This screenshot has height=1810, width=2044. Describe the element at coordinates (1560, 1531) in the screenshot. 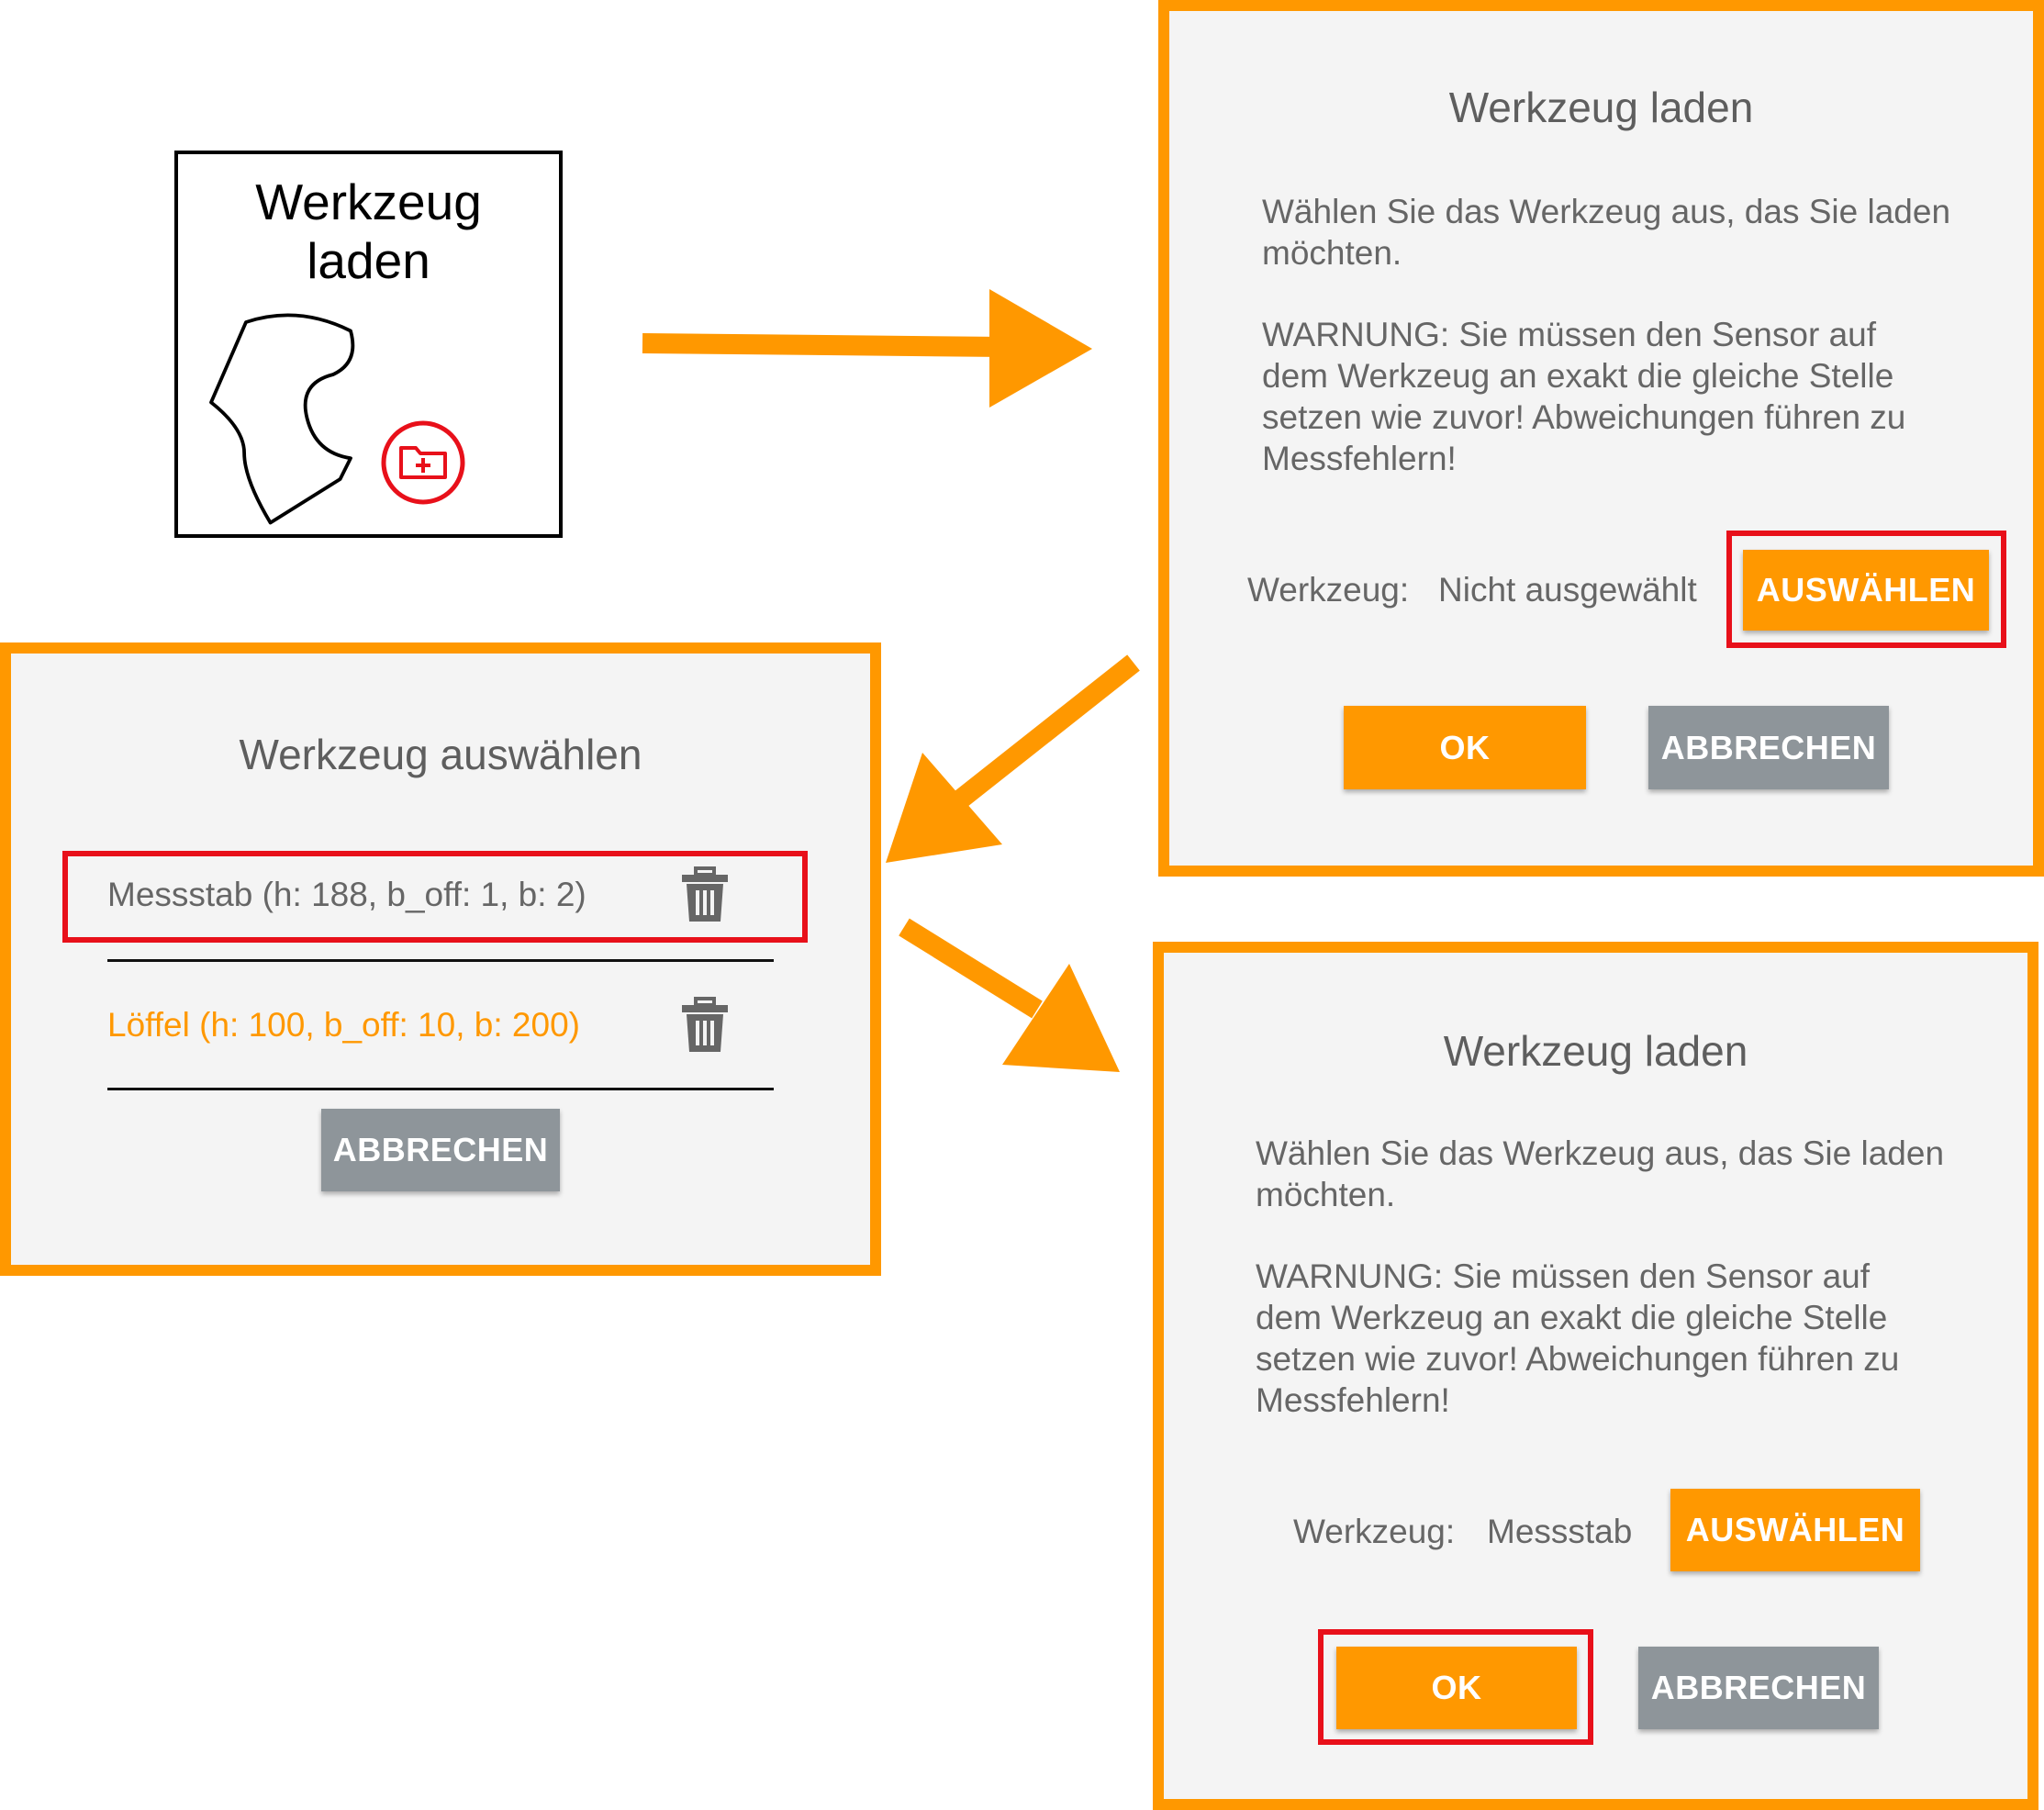

I see `tool-value: Messstab` at that location.